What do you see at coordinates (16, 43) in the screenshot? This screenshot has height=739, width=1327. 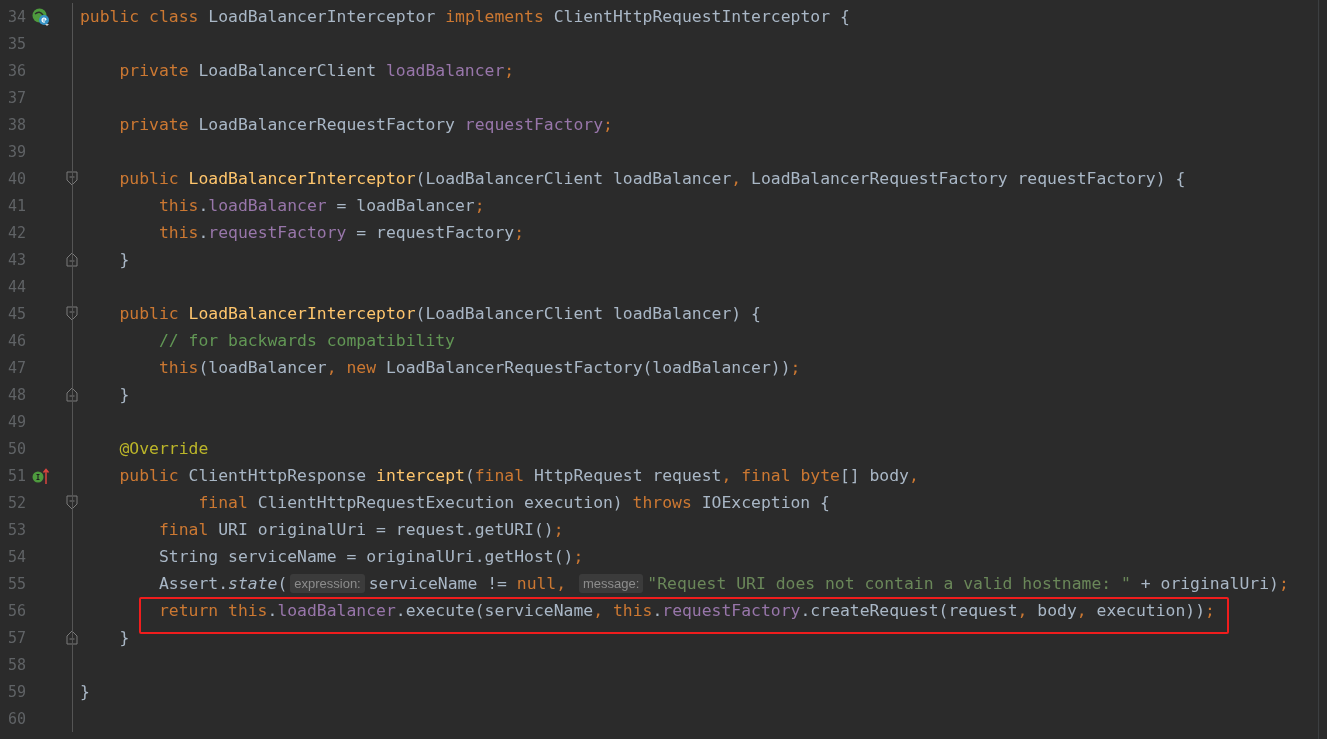 I see `line-number: 35` at bounding box center [16, 43].